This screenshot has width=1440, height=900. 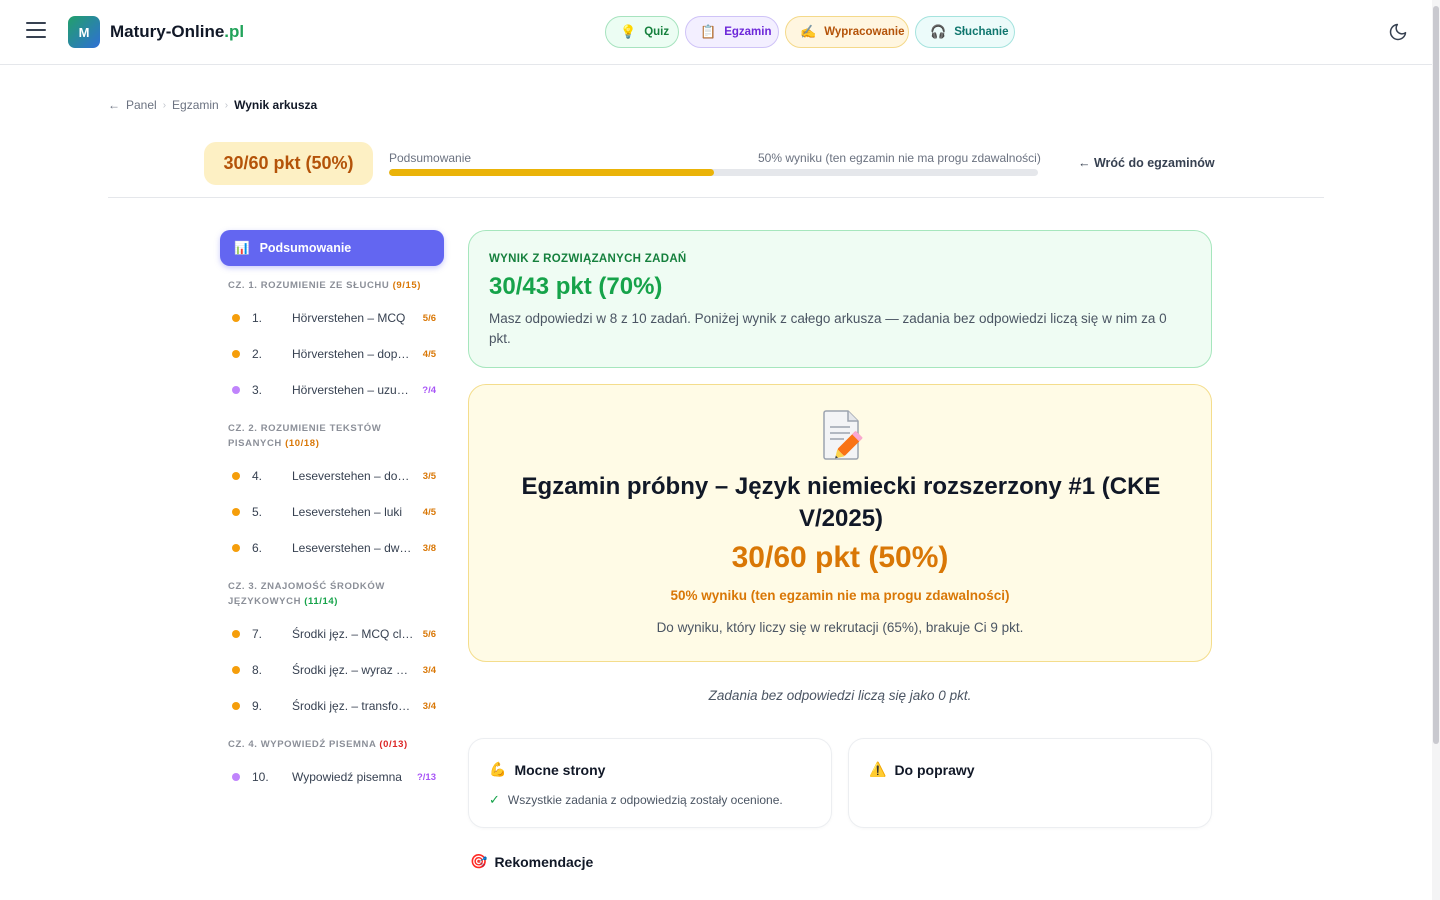 What do you see at coordinates (321, 601) in the screenshot?
I see `section-count: (11/14)` at bounding box center [321, 601].